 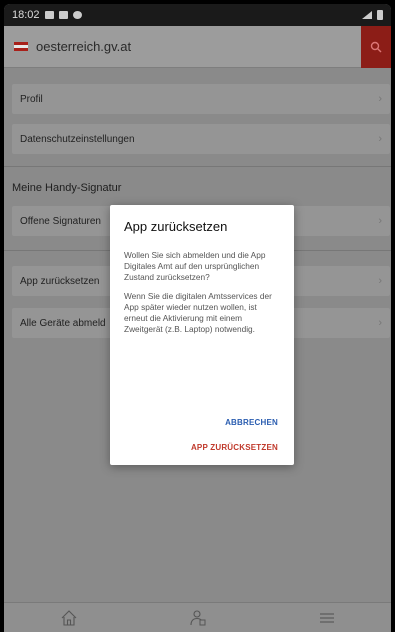 I want to click on bottom-navigation, so click(x=197, y=617).